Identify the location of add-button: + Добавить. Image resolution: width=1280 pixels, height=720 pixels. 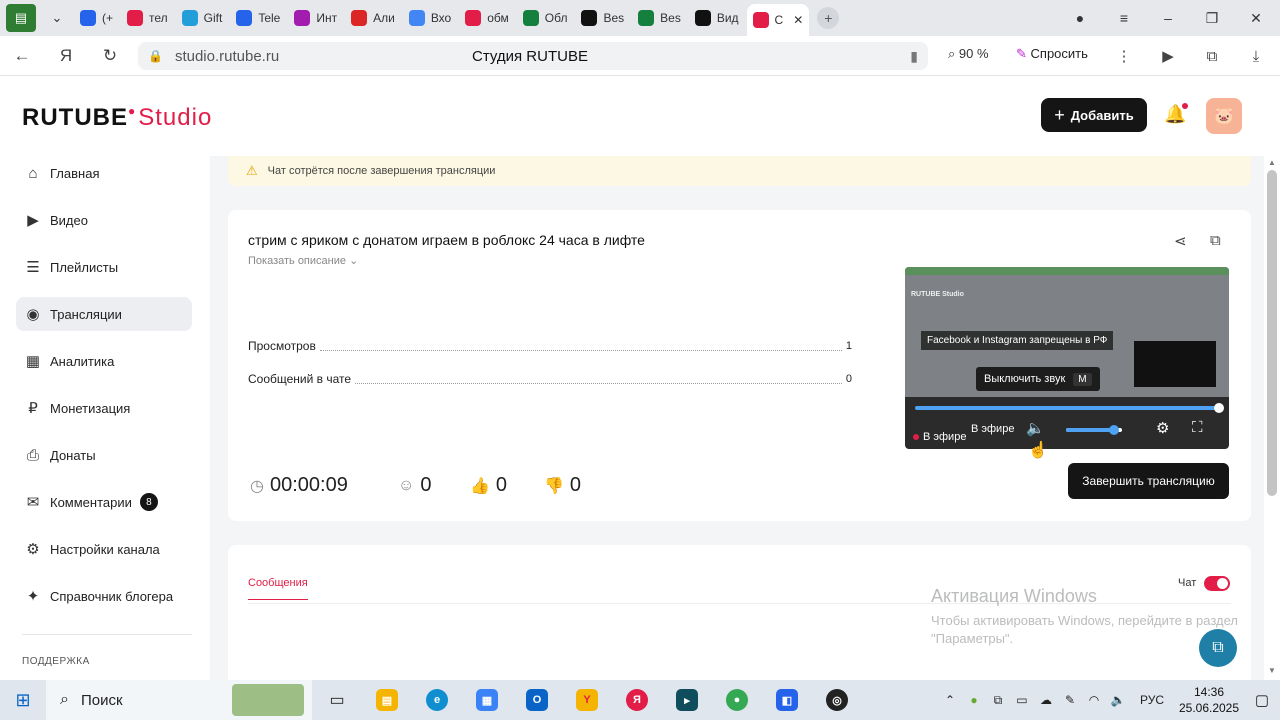
(1094, 115).